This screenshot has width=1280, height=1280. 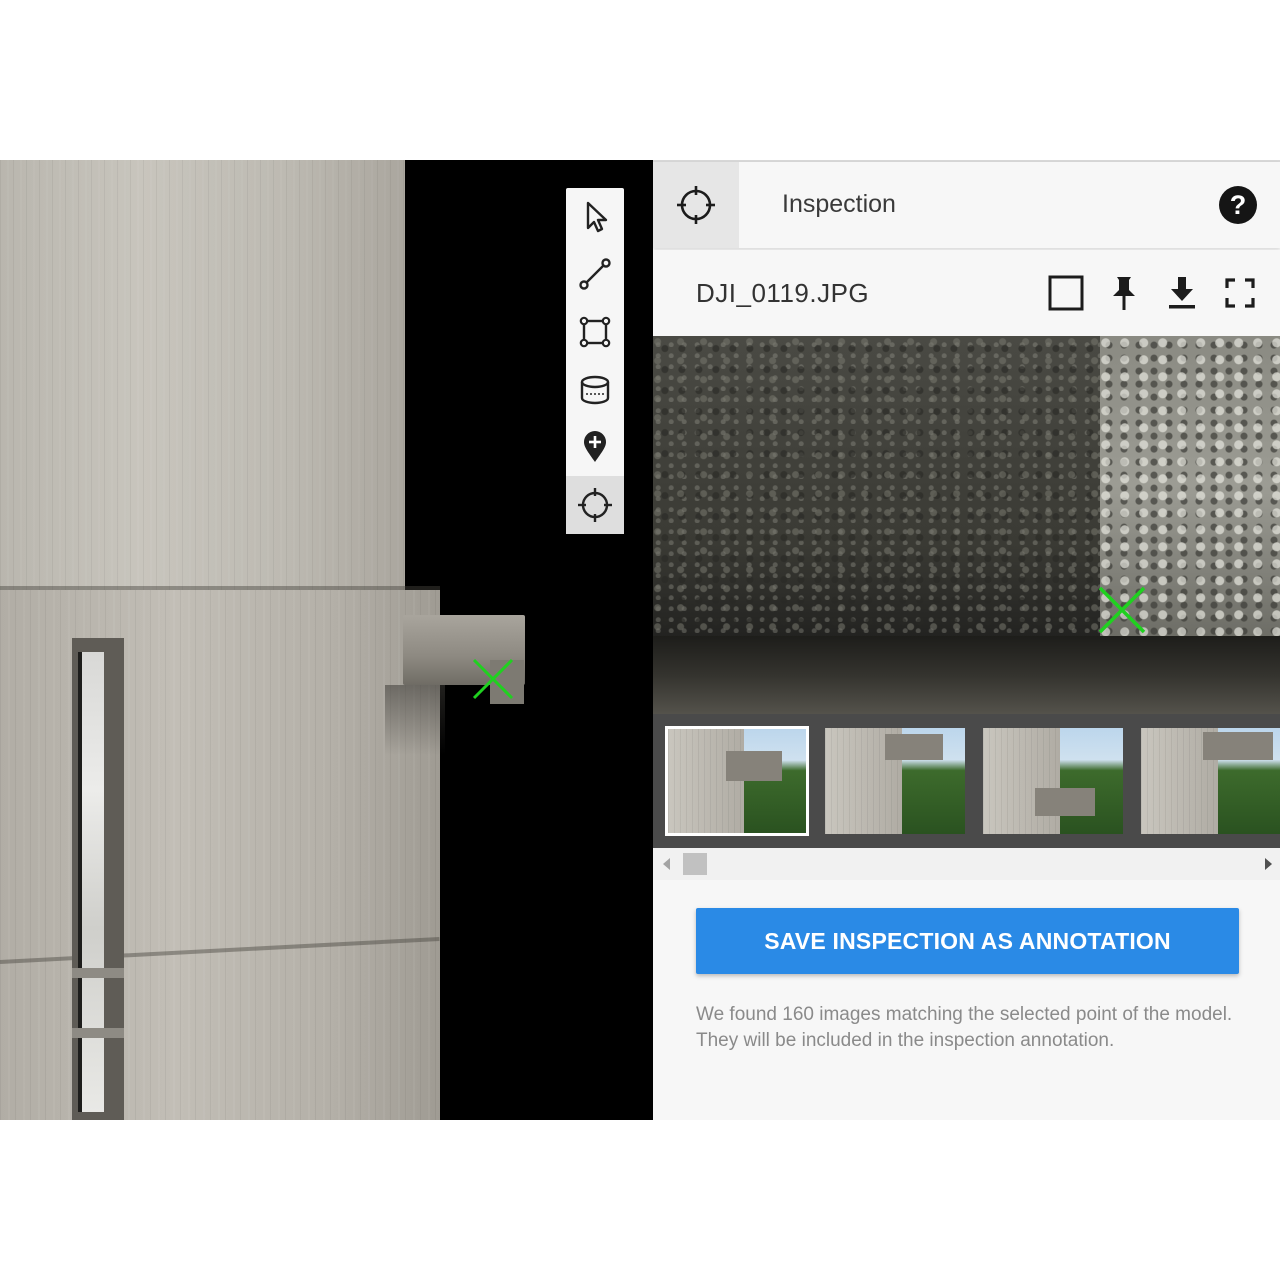 What do you see at coordinates (966, 675) in the screenshot?
I see `photo-shadow-band` at bounding box center [966, 675].